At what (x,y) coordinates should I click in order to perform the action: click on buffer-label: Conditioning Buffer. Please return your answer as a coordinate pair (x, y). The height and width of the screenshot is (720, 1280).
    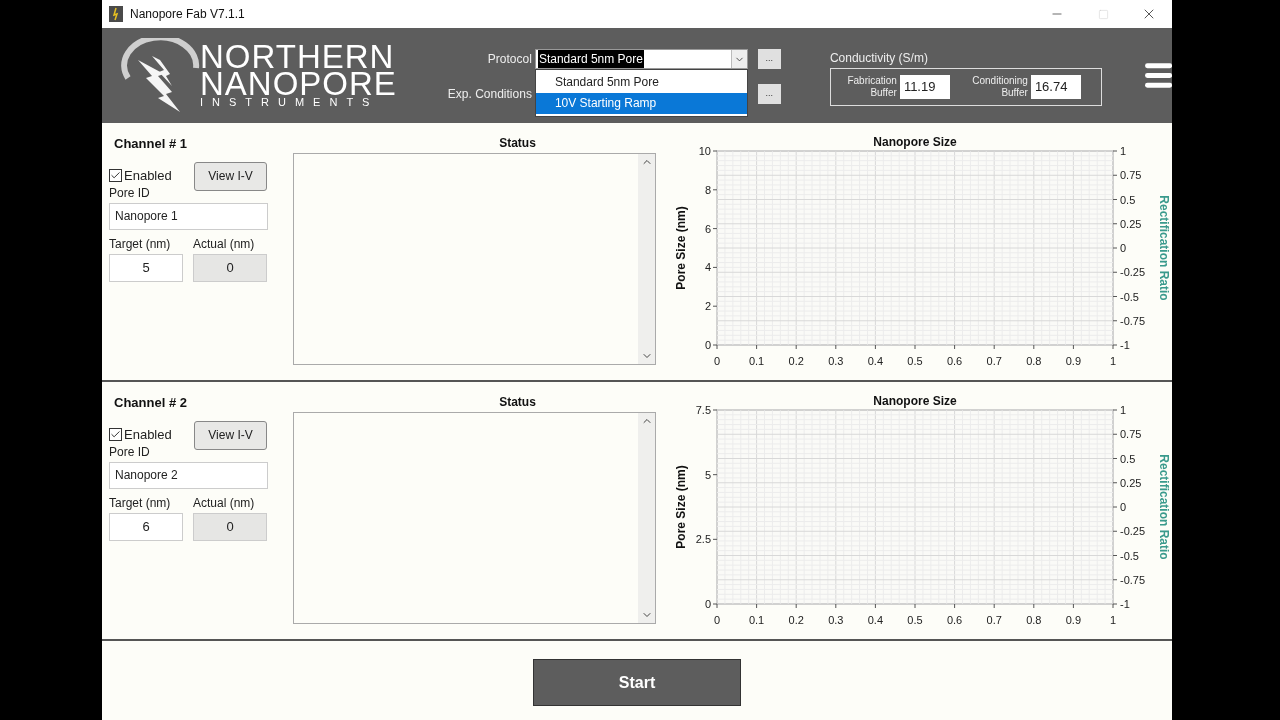
    Looking at the image, I should click on (999, 87).